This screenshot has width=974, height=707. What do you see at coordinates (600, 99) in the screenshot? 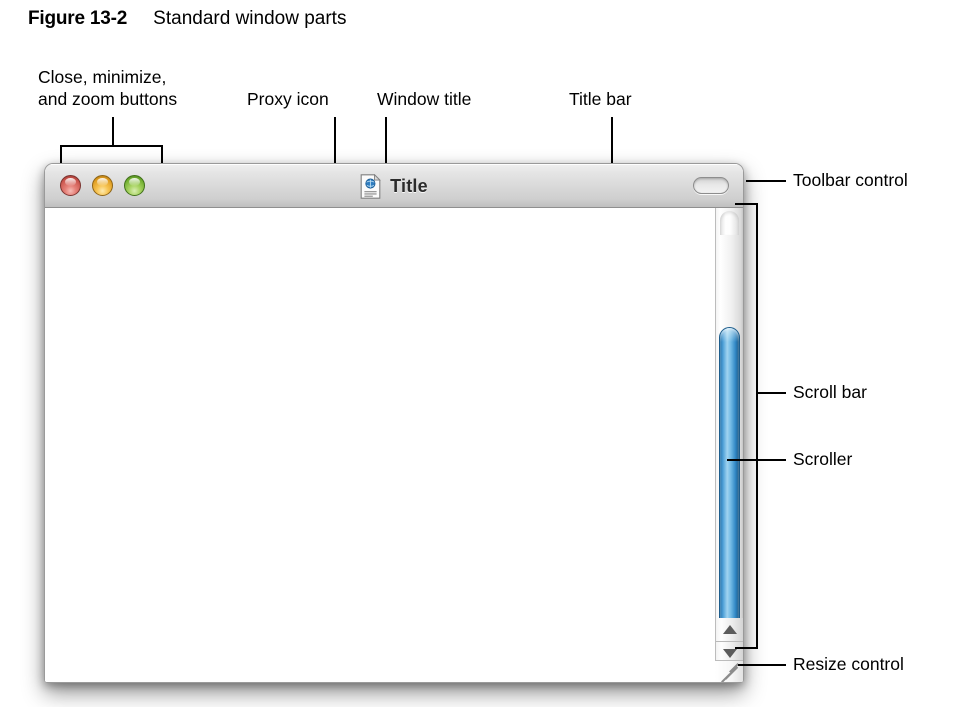
I see `callout-title-bar: Title bar` at bounding box center [600, 99].